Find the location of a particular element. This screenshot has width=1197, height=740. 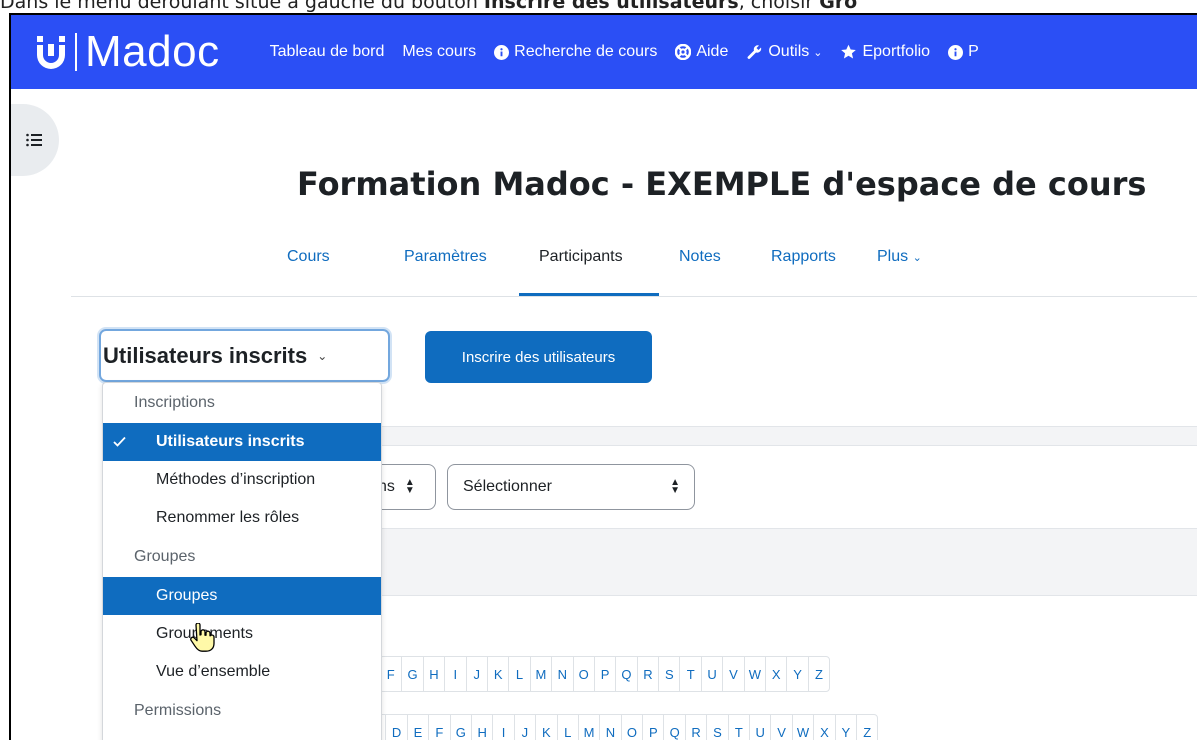

nav-p-truncated: P is located at coordinates (963, 52).